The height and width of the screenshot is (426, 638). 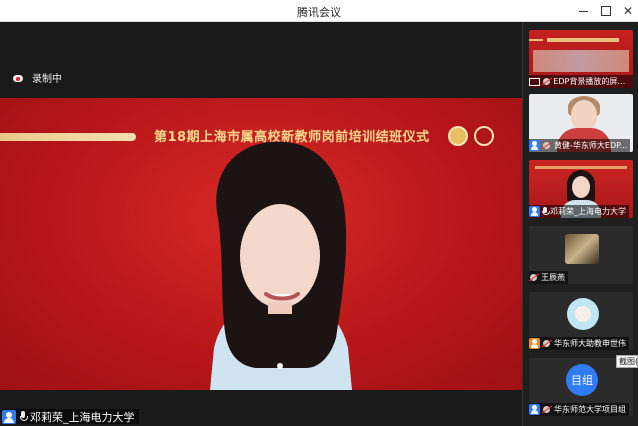 What do you see at coordinates (553, 277) in the screenshot?
I see `participant-name: 王辰燕` at bounding box center [553, 277].